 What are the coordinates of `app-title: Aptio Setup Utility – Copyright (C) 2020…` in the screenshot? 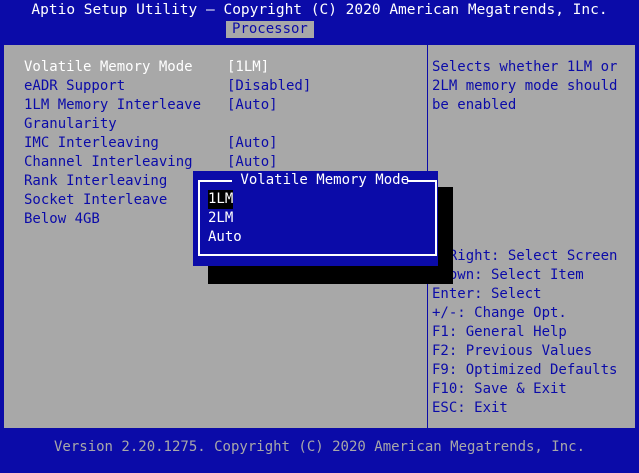 It's located at (319, 10).